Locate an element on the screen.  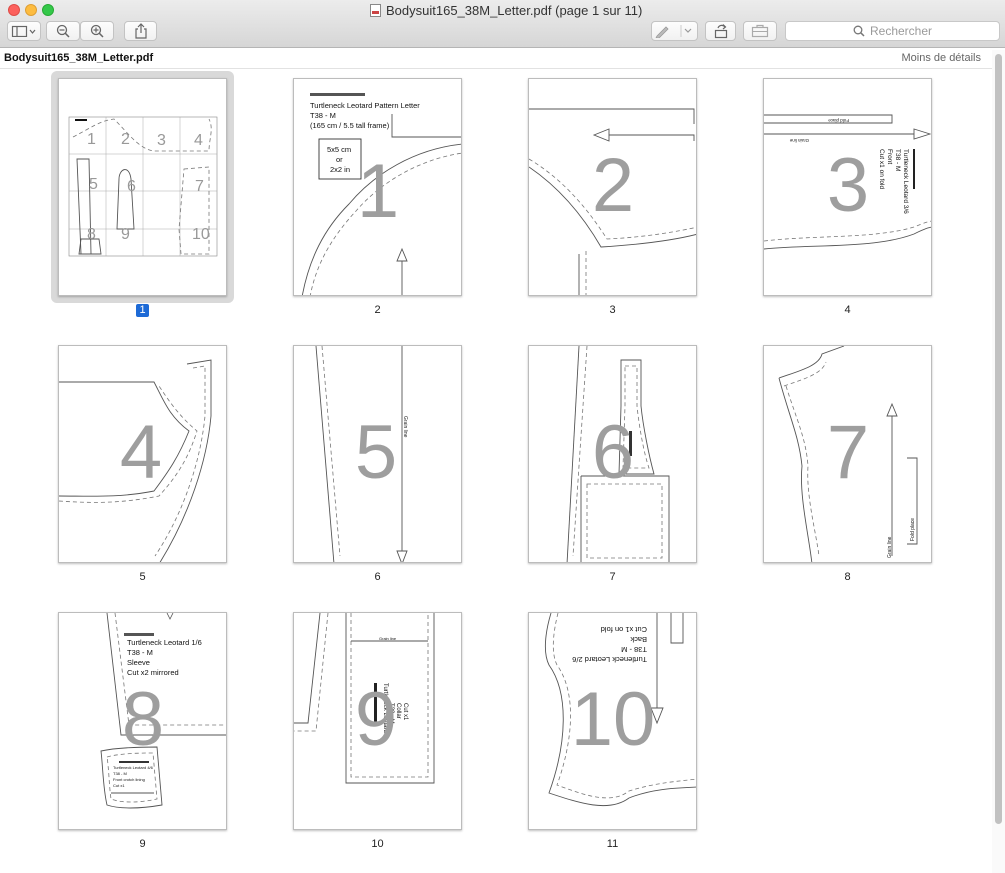
document-filename: Bodysuit165_38M_Letter.pdf is located at coordinates (79, 58).